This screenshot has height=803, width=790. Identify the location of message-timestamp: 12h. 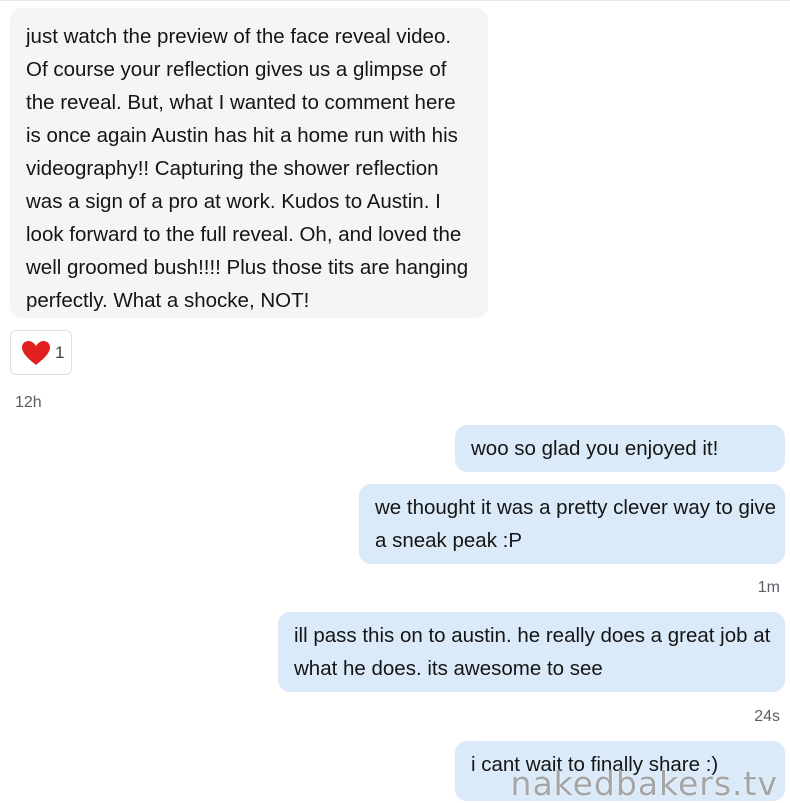
(28, 402).